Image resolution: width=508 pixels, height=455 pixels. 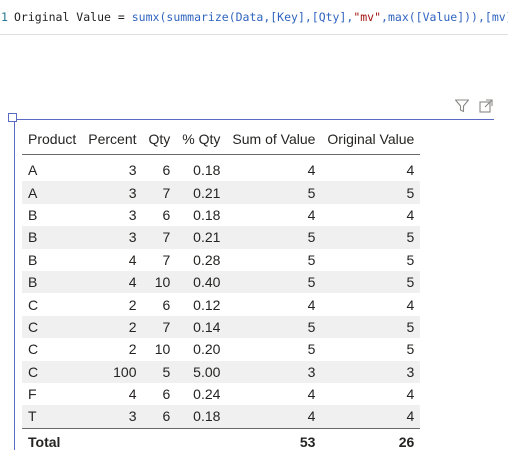 I want to click on cell-percent: 2, so click(x=112, y=327).